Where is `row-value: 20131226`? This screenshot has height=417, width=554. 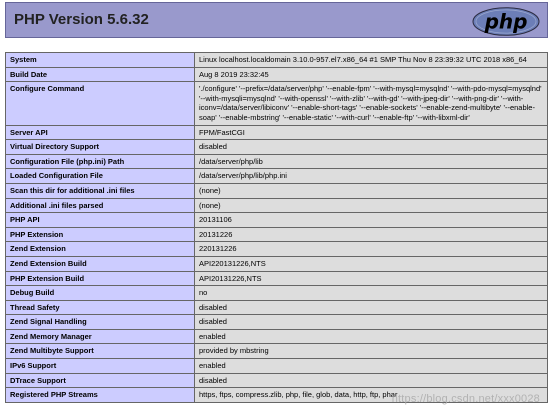
row-value: 20131226 is located at coordinates (371, 234).